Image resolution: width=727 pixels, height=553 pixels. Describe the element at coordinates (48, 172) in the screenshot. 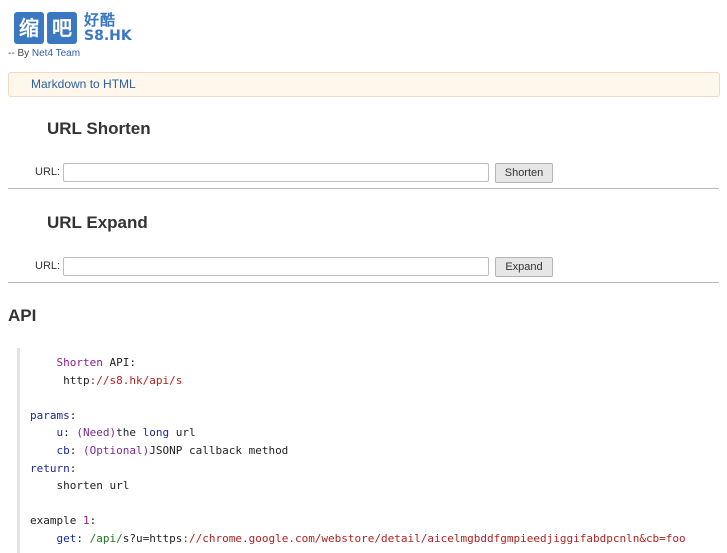

I see `shorten-url-label: URL:` at that location.